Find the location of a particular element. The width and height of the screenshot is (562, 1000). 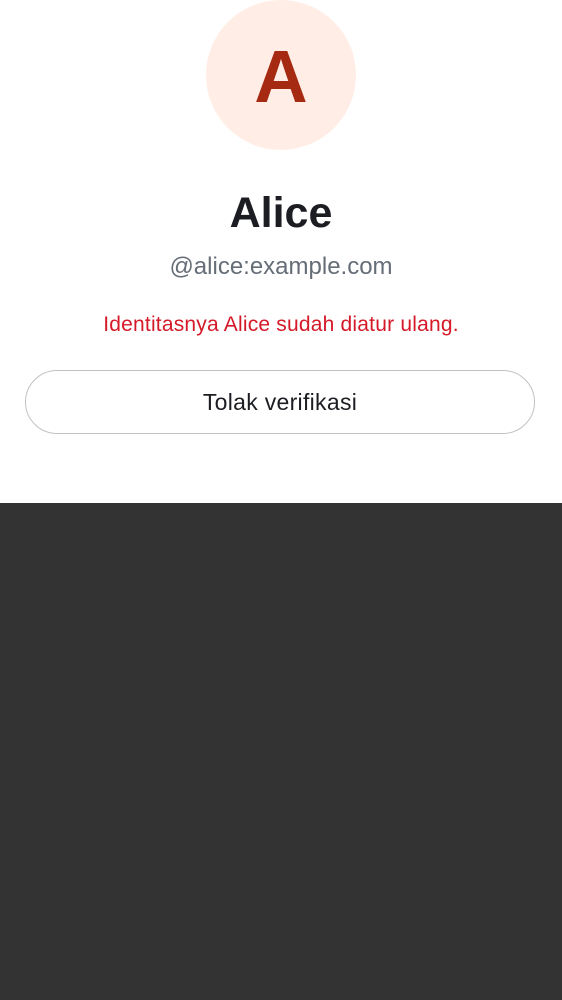

avatar: A is located at coordinates (281, 75).